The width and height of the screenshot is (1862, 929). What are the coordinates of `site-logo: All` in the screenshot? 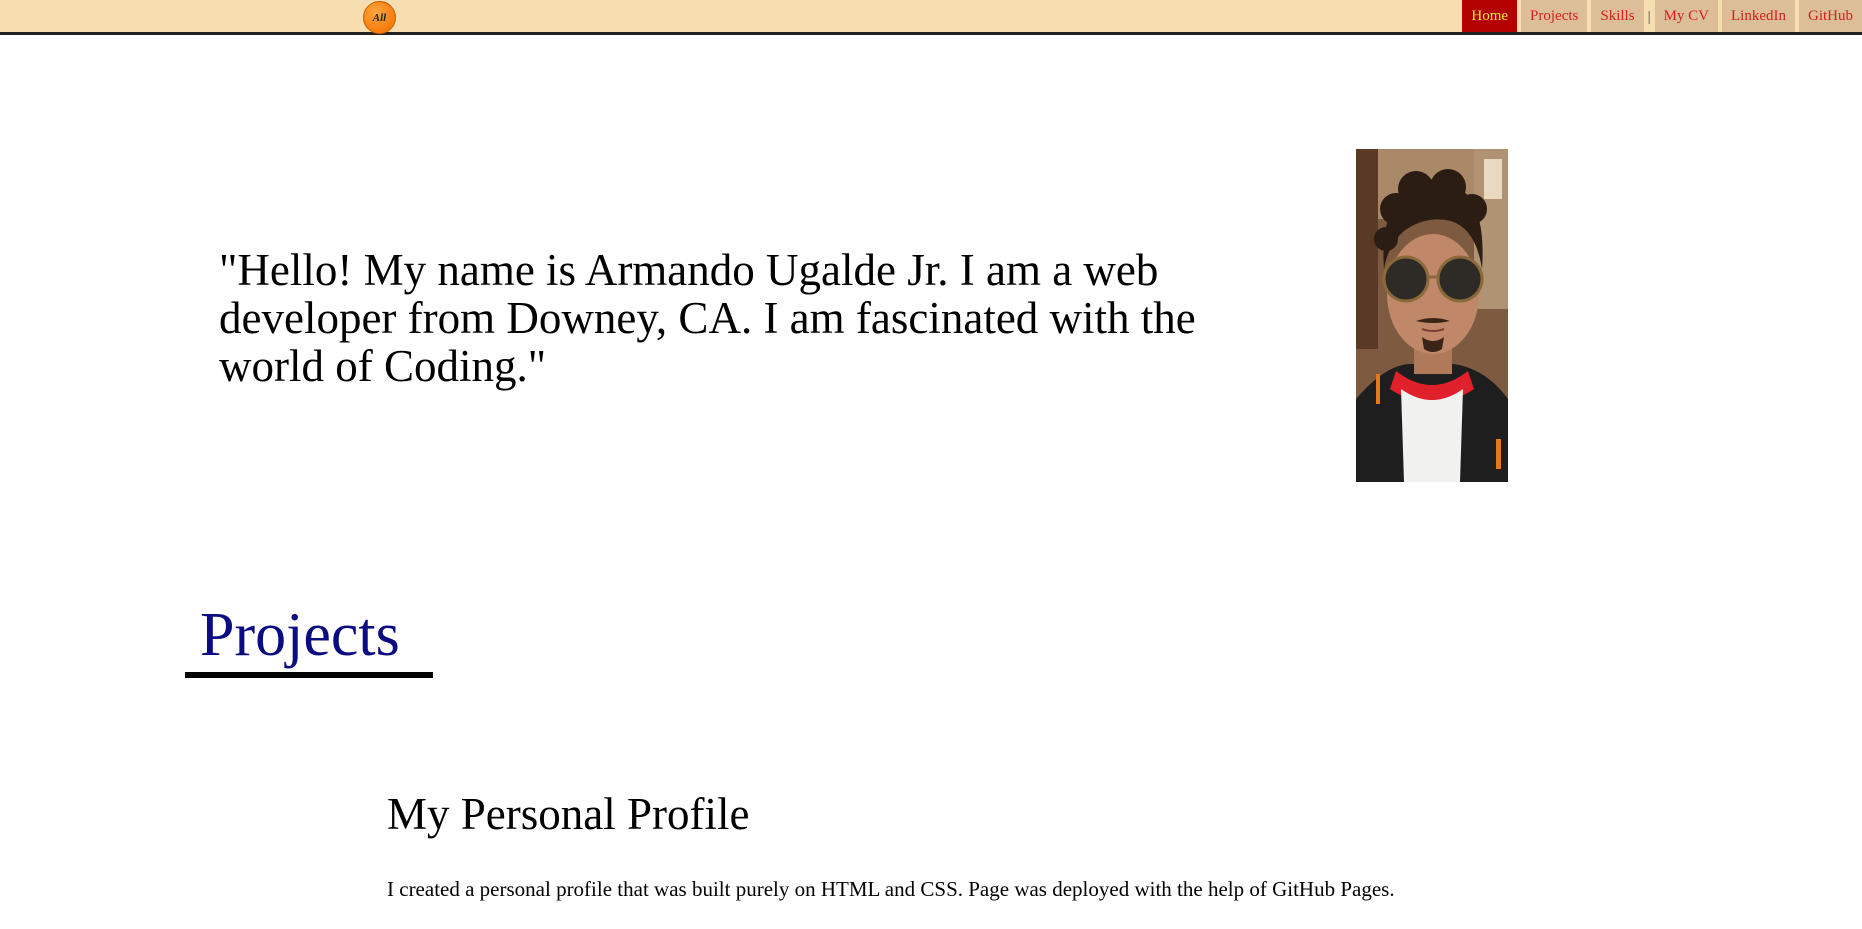 It's located at (379, 17).